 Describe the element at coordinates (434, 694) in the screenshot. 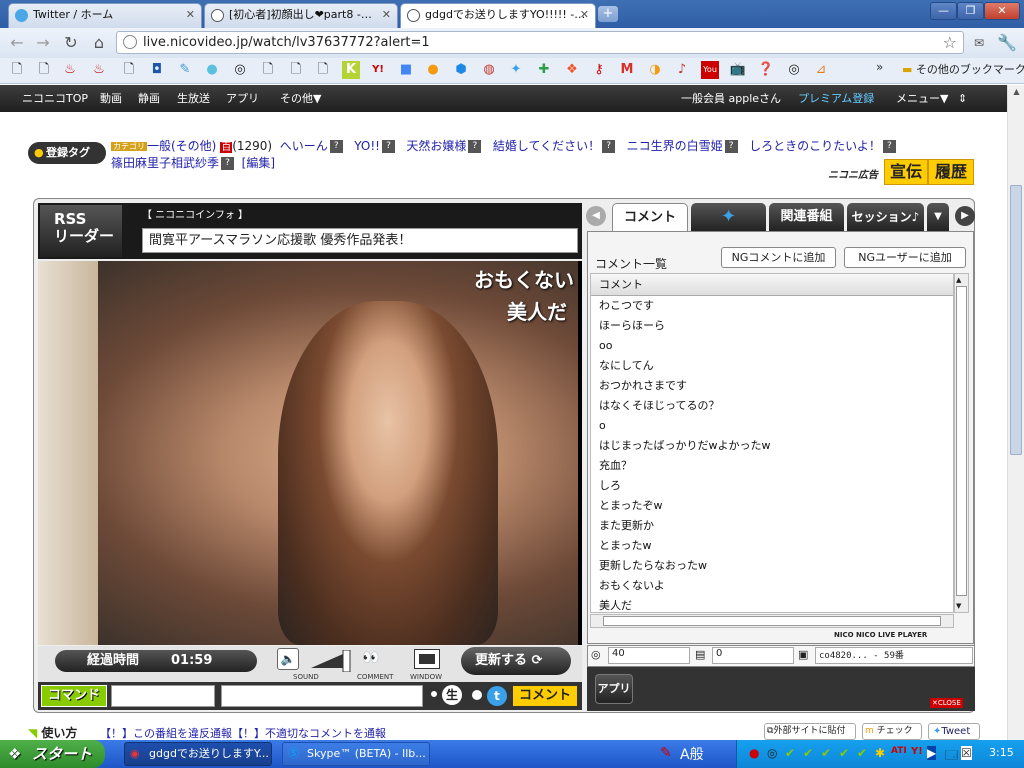

I see `nama-radio` at that location.